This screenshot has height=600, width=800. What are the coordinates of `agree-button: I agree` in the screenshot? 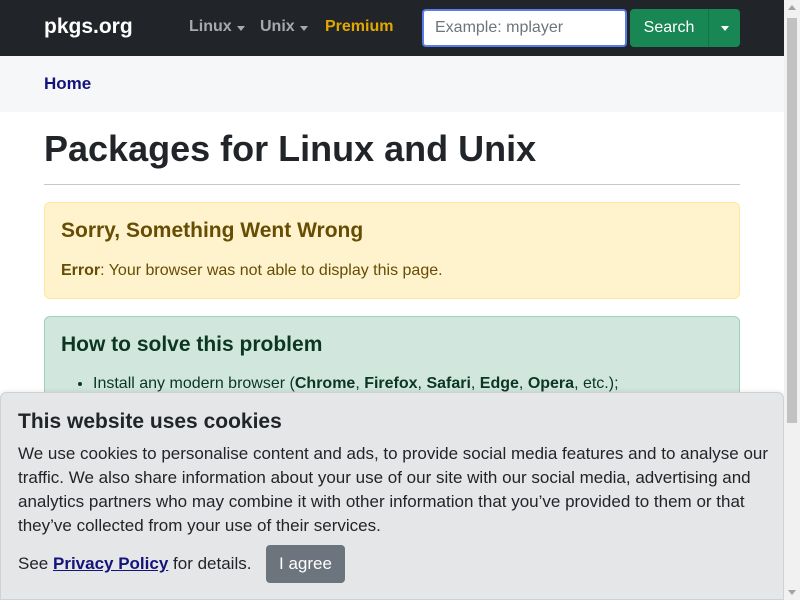 It's located at (305, 564).